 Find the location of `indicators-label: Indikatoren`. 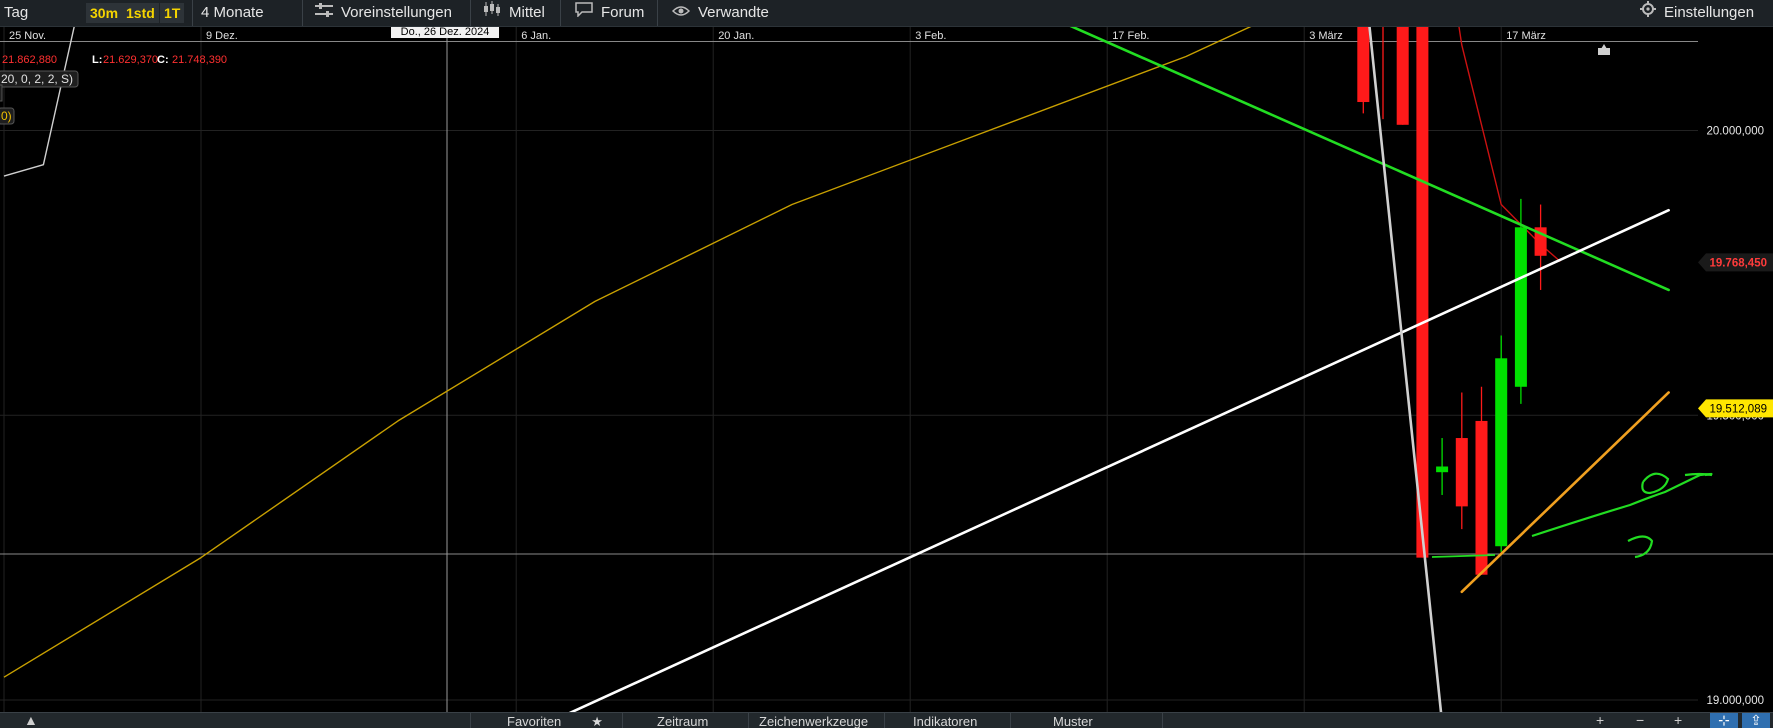

indicators-label: Indikatoren is located at coordinates (945, 721).